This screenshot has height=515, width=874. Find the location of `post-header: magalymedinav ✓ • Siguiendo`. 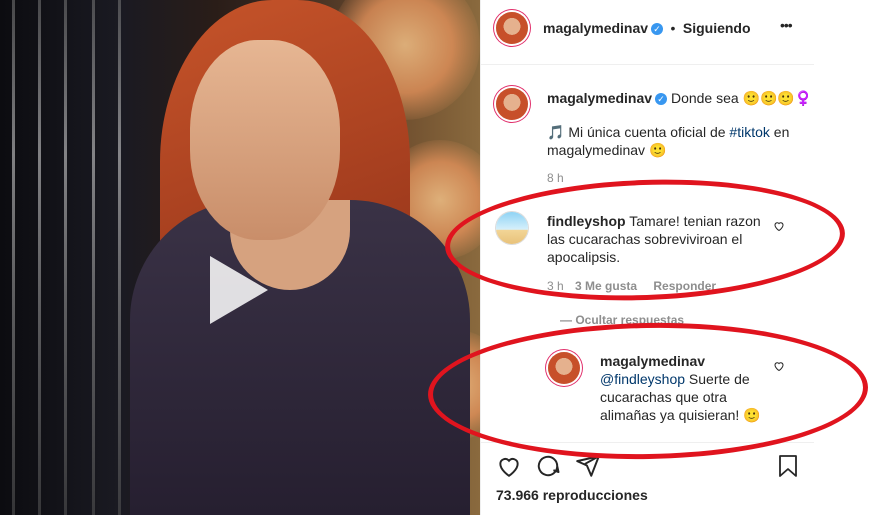

post-header: magalymedinav ✓ • Siguiendo is located at coordinates (647, 28).